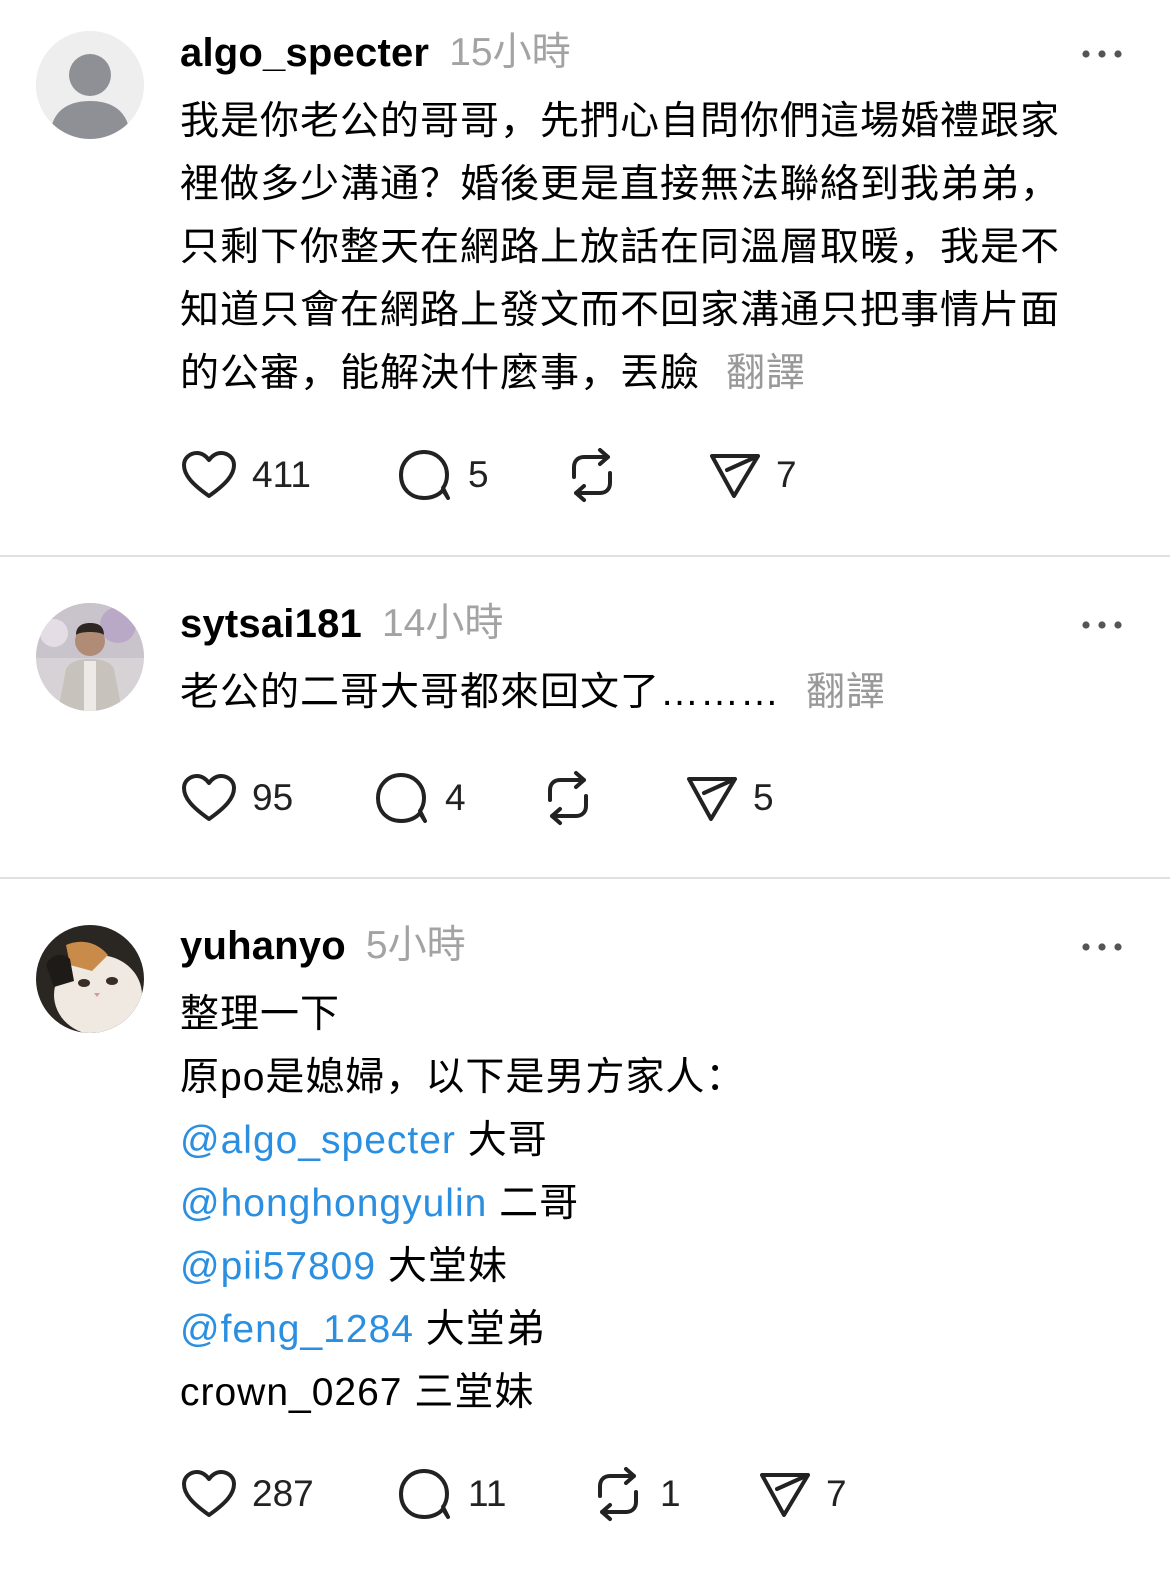 This screenshot has height=1574, width=1170. Describe the element at coordinates (474, 1392) in the screenshot. I see `mention-role: 三堂妹` at that location.